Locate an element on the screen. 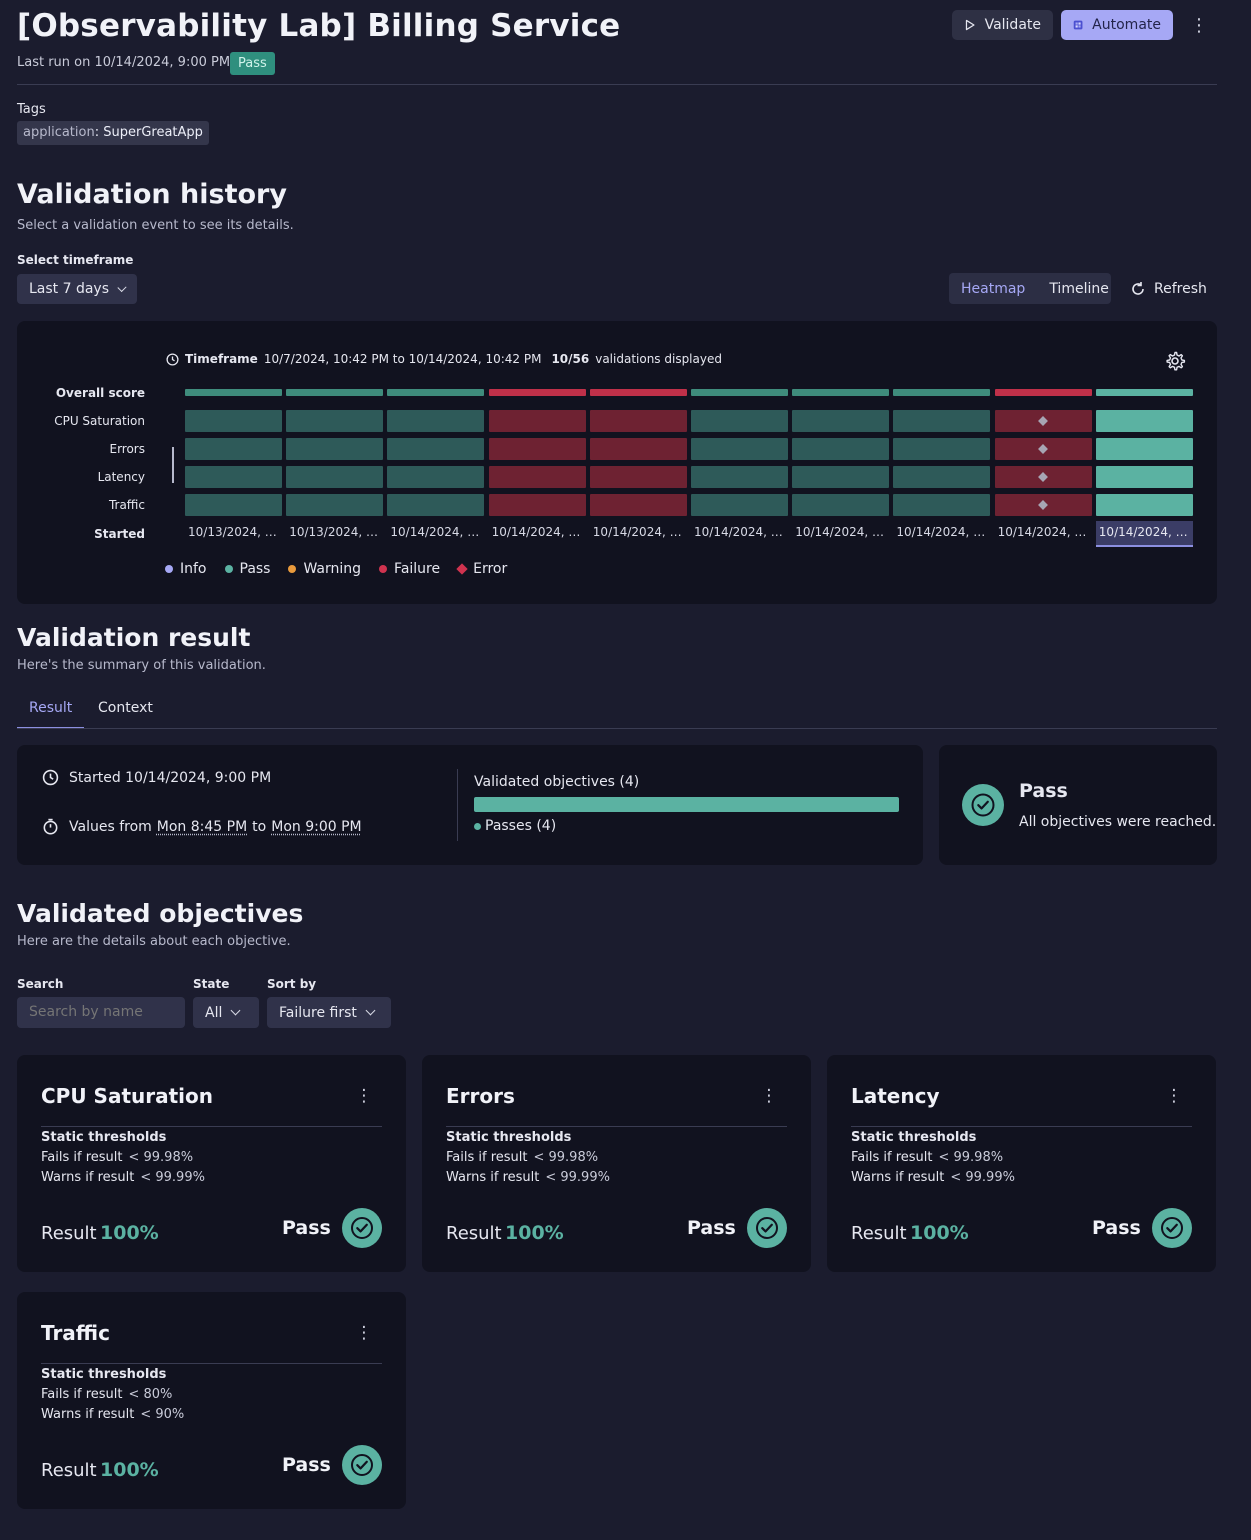 The image size is (1251, 1540). tab-heatmap: Heatmap is located at coordinates (993, 289).